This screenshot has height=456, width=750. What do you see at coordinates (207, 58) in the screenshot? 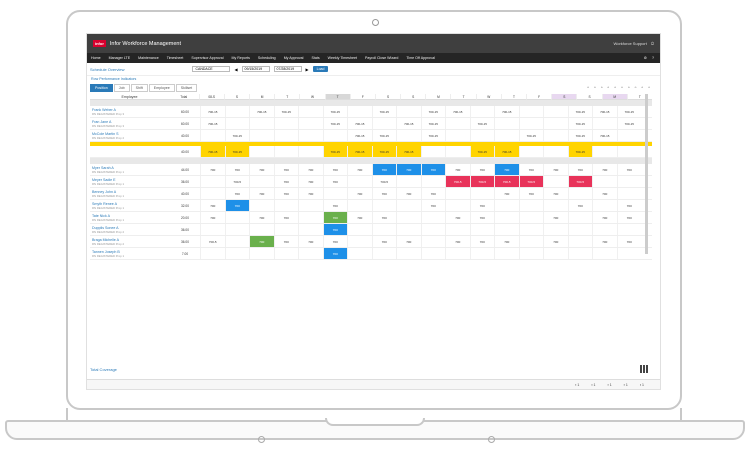
I see `nav-item: Supervisor Approval` at bounding box center [207, 58].